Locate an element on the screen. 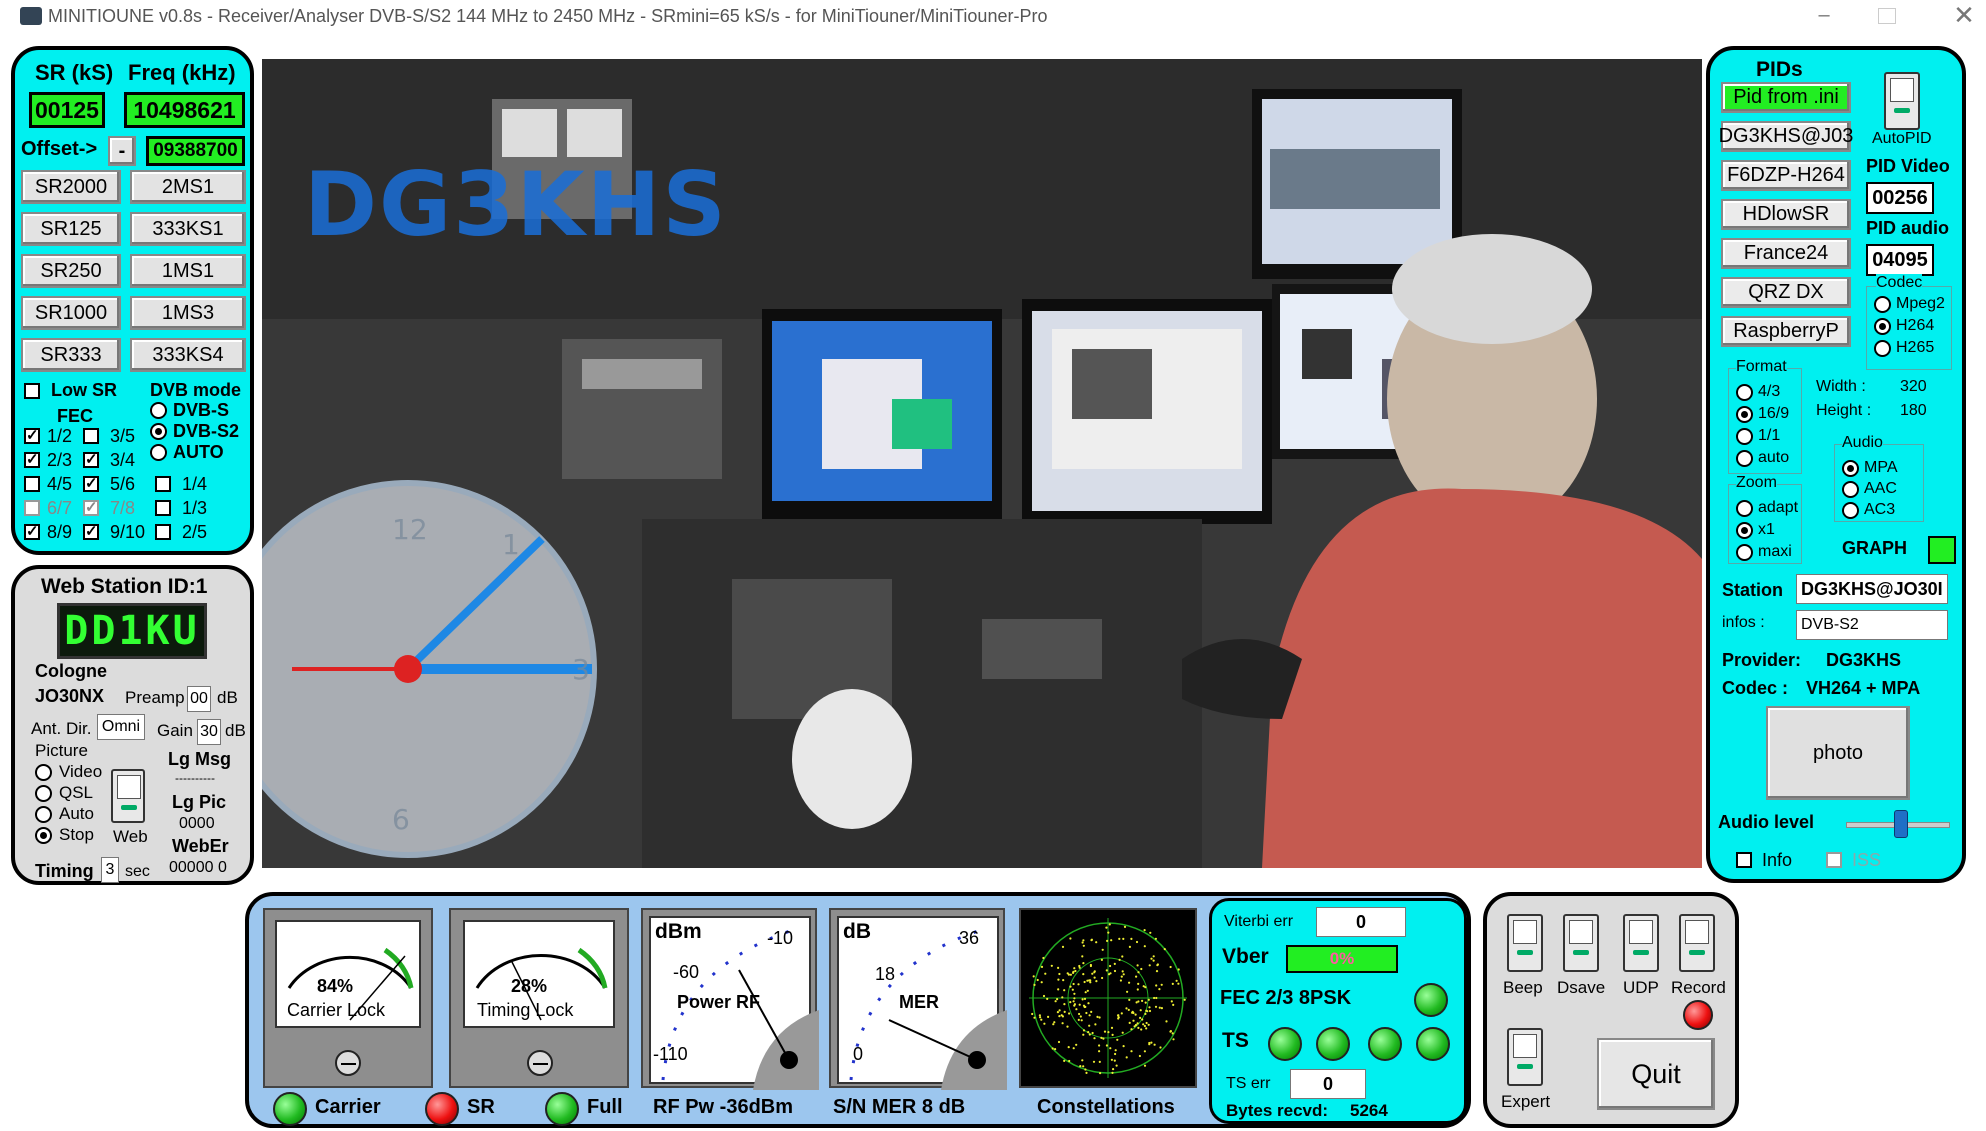 The width and height of the screenshot is (1986, 1131). fec-3-4-checkbox: ✓ is located at coordinates (91, 460).